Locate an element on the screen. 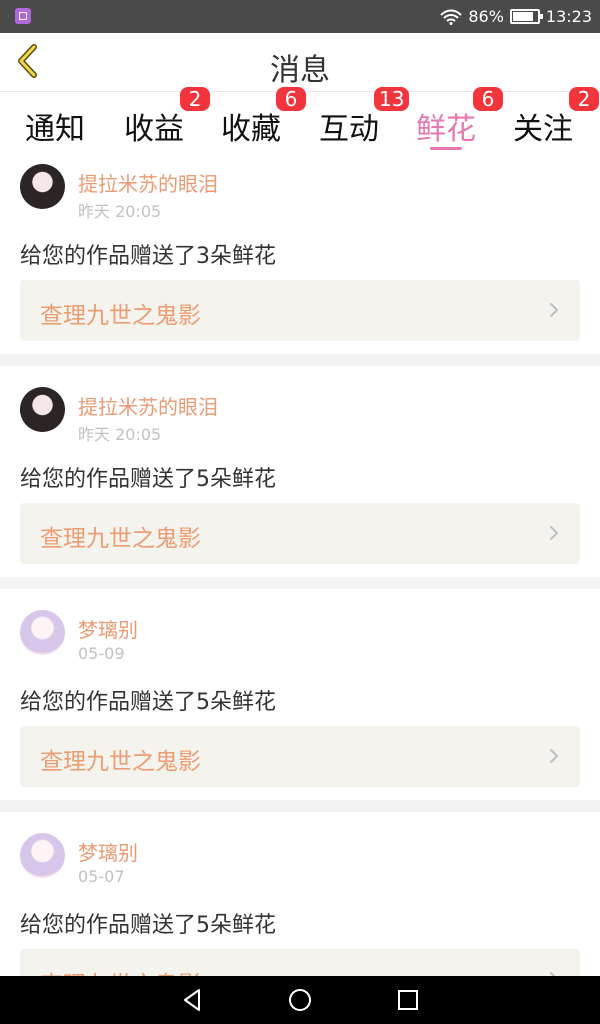 This screenshot has height=1024, width=600. tab-following: 关注 2 is located at coordinates (548, 120).